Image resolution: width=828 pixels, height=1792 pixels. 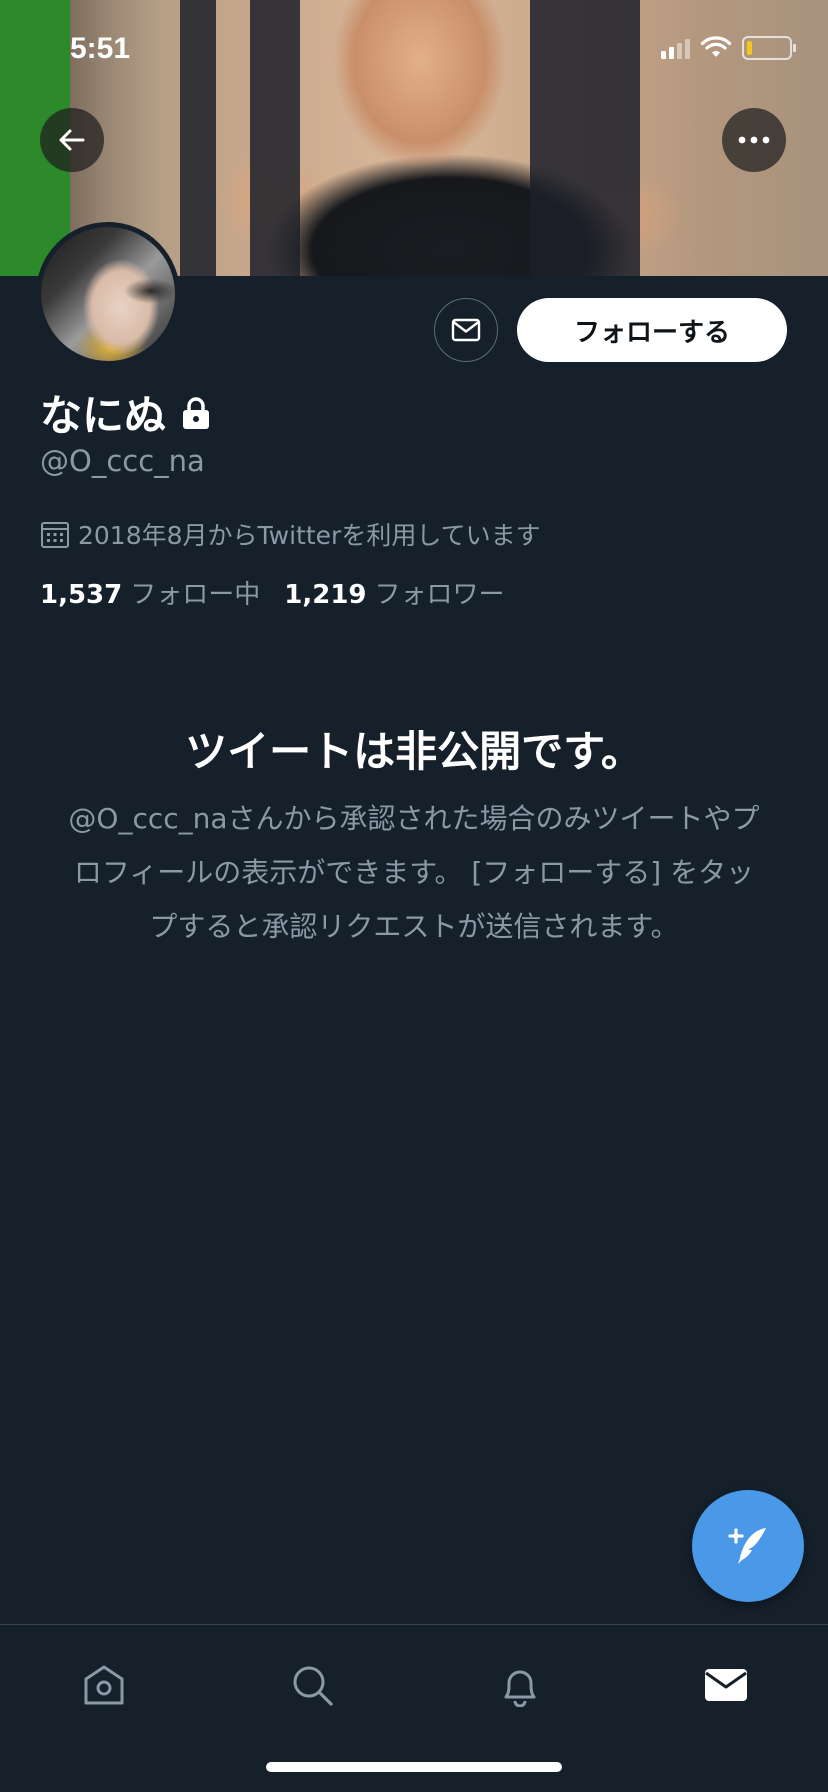 I want to click on battery-icon, so click(x=769, y=48).